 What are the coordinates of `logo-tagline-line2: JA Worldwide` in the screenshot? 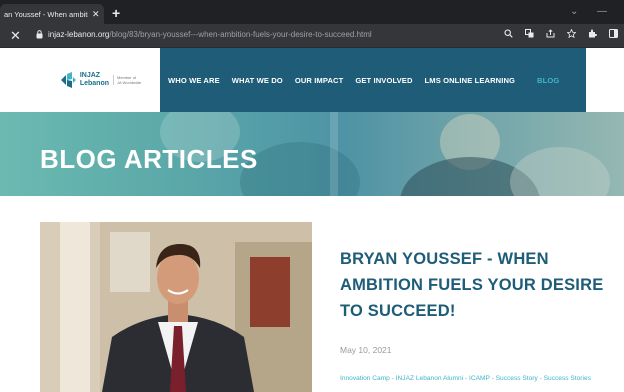 It's located at (129, 82).